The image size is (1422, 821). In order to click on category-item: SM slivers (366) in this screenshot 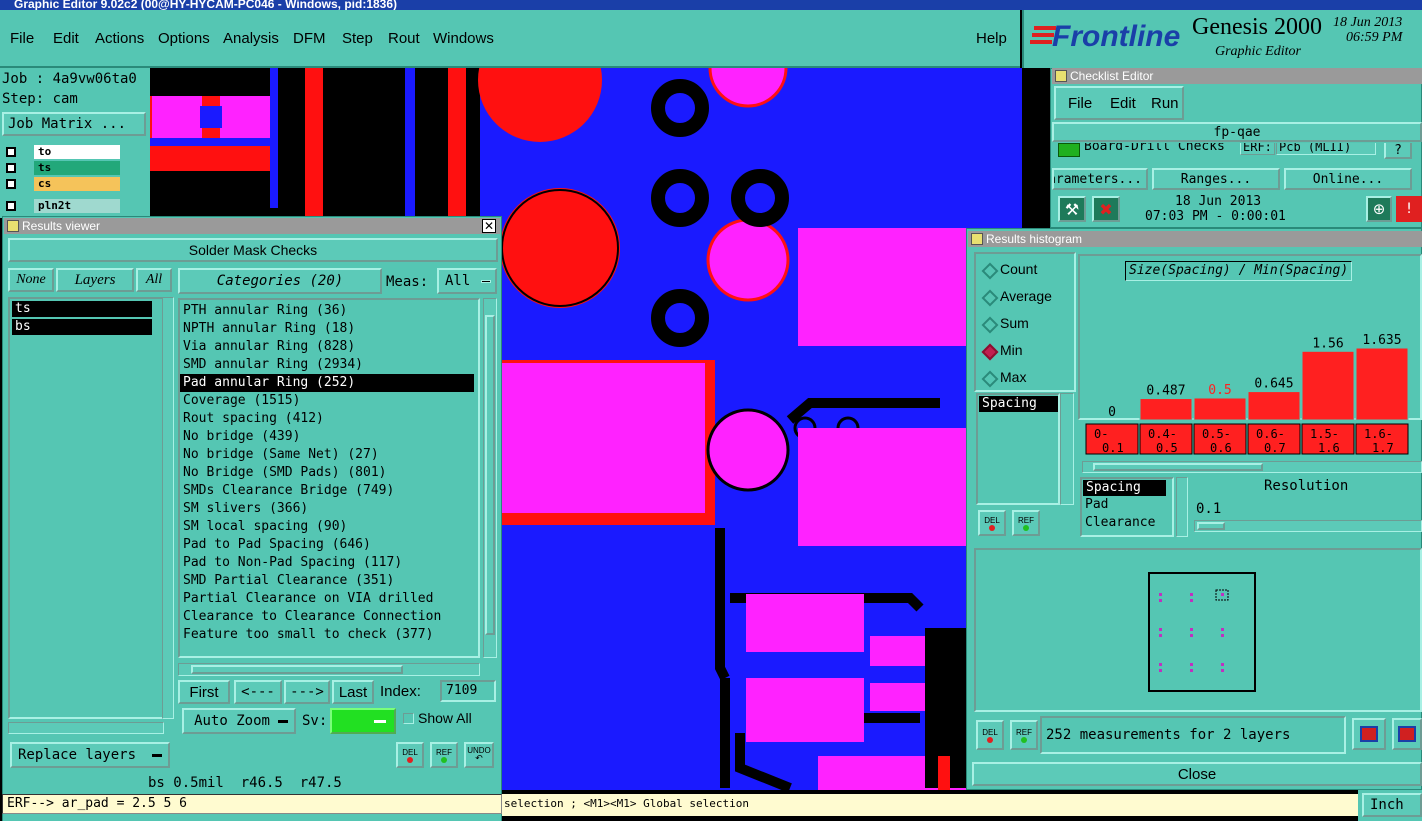, I will do `click(329, 509)`.